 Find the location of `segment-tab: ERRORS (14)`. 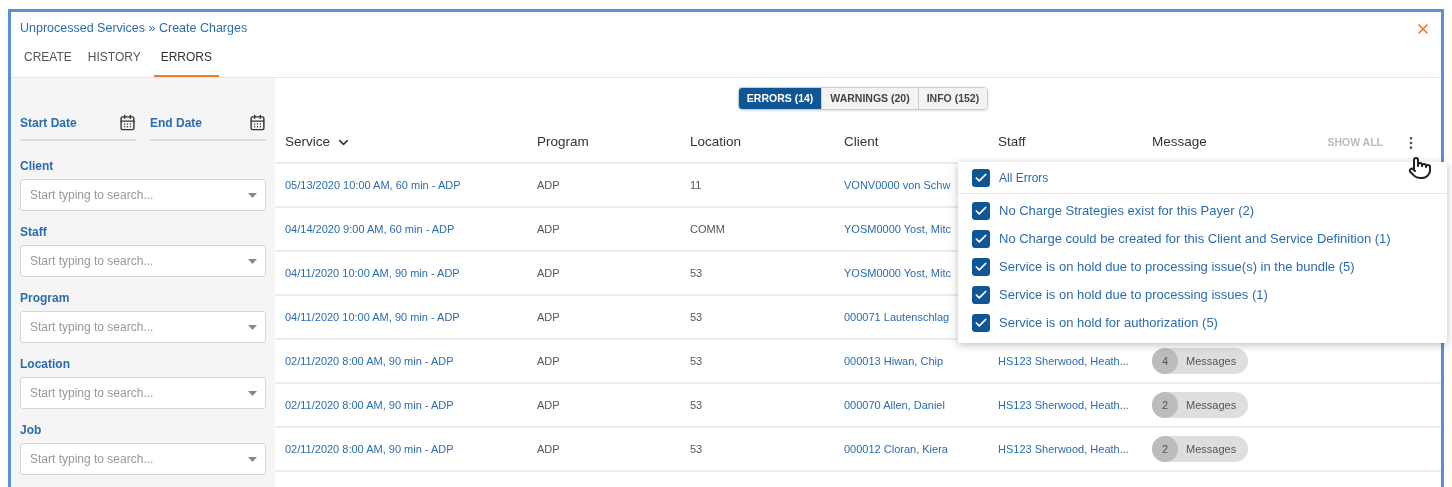

segment-tab: ERRORS (14) is located at coordinates (780, 98).